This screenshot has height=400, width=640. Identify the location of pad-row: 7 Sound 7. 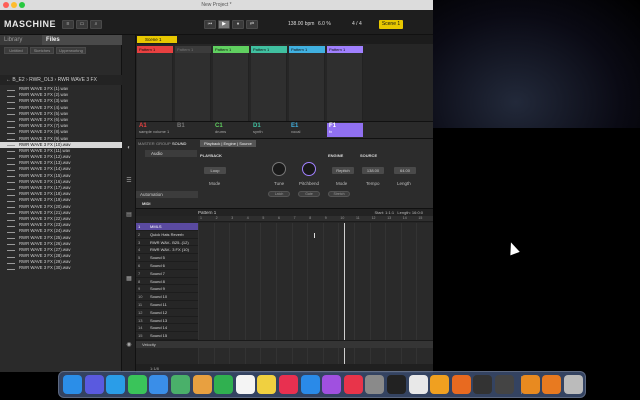
(167, 274).